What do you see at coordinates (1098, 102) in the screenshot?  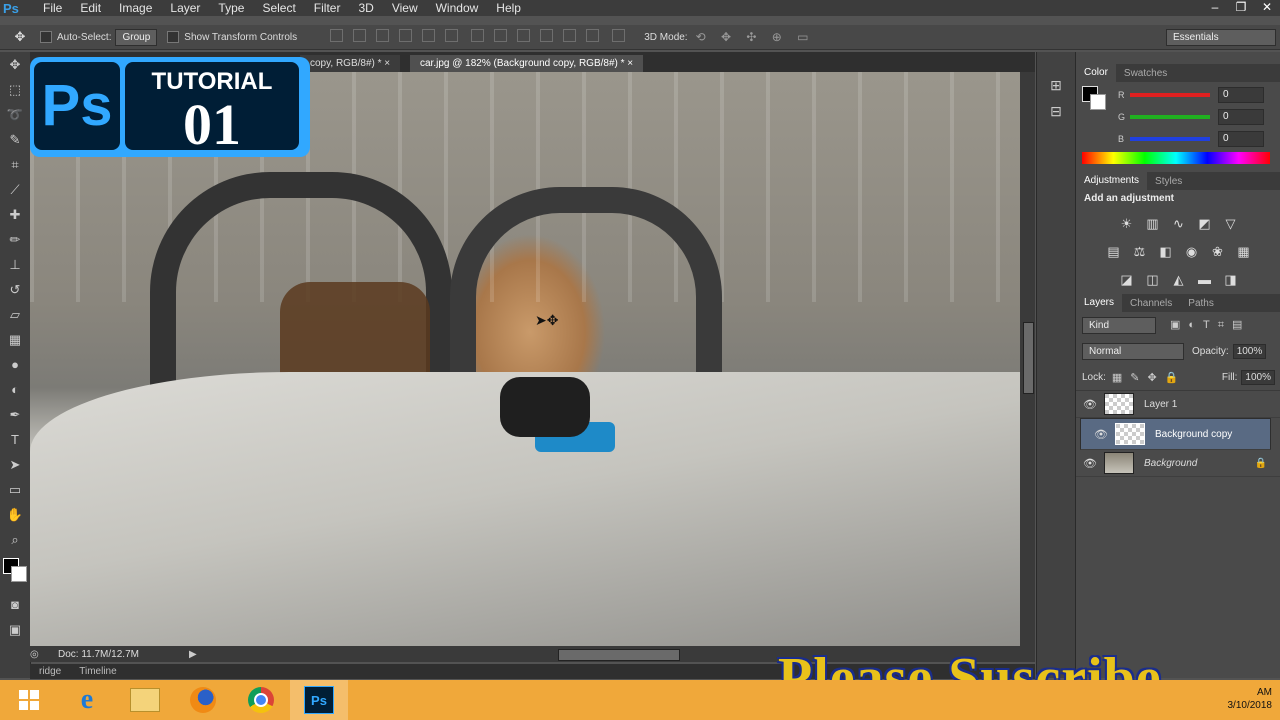 I see `background-color` at bounding box center [1098, 102].